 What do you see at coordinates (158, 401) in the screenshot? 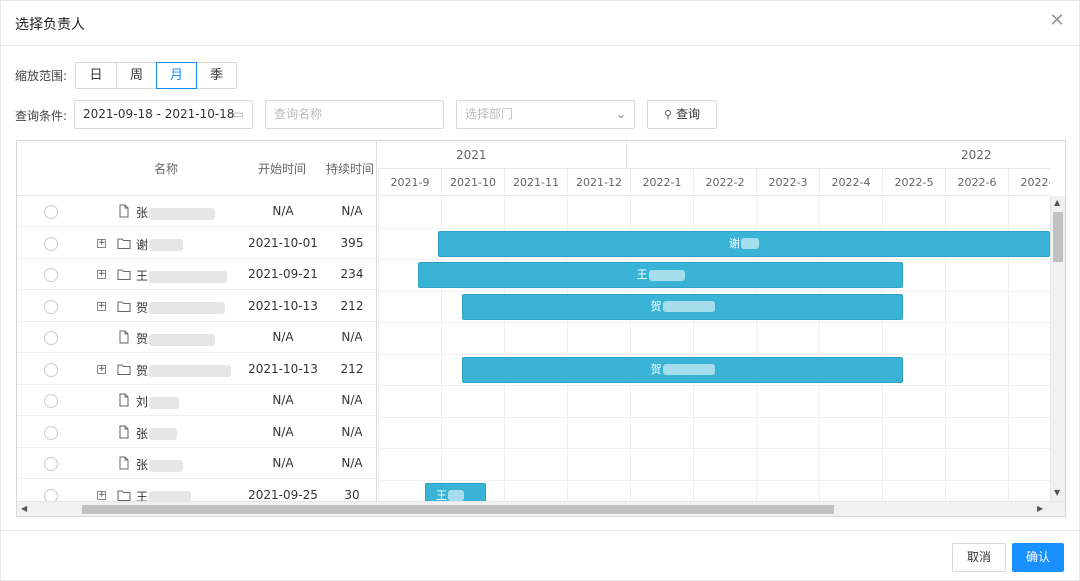
I see `row-name: 刘` at bounding box center [158, 401].